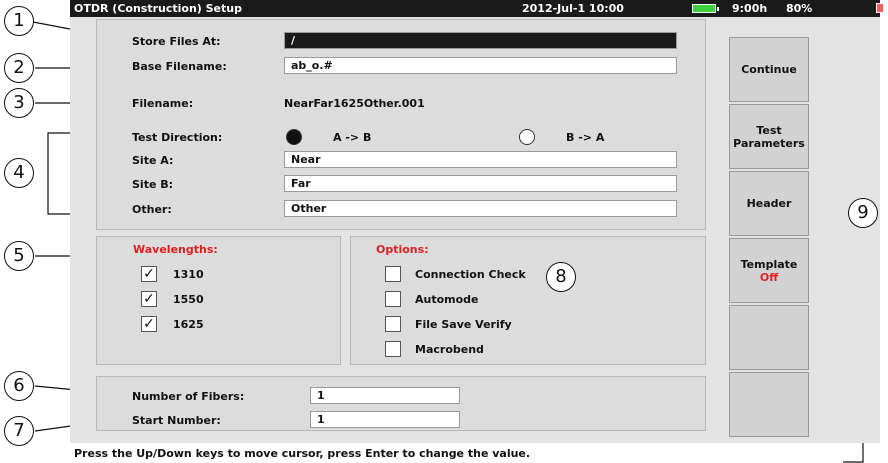 Image resolution: width=888 pixels, height=463 pixels. Describe the element at coordinates (480, 208) in the screenshot. I see `other-field: Other` at that location.